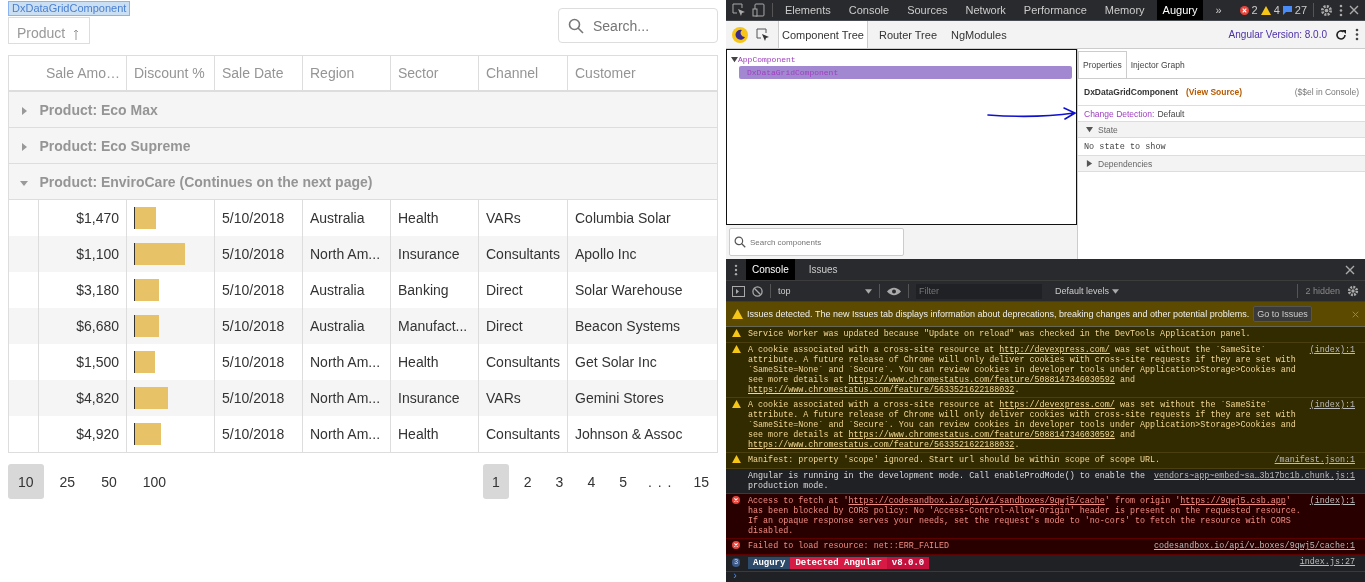  What do you see at coordinates (109, 481) in the screenshot?
I see `page-size-button: 50` at bounding box center [109, 481].